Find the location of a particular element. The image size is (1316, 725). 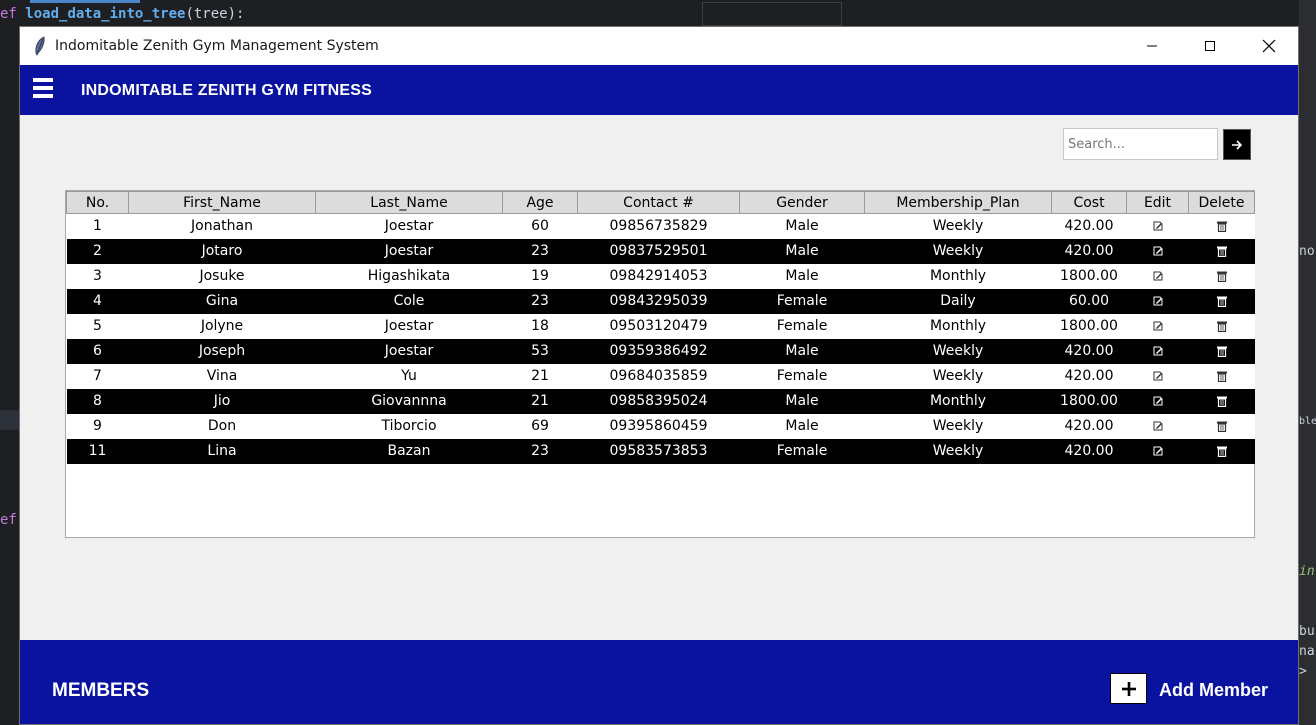

close-icon is located at coordinates (1269, 46).